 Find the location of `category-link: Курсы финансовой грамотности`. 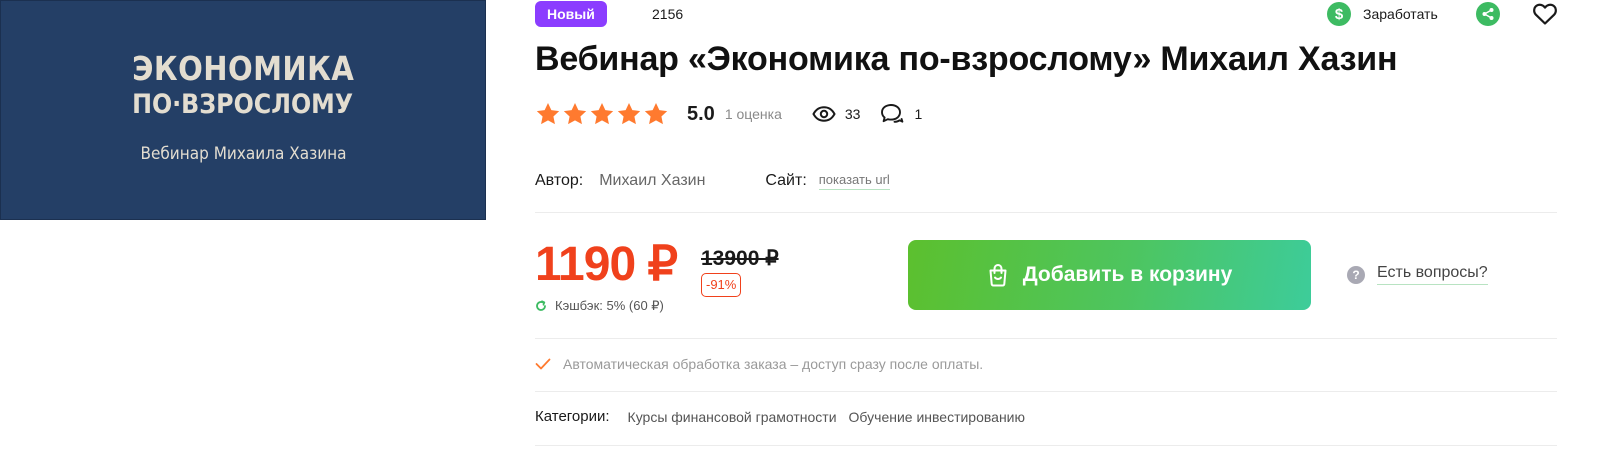

category-link: Курсы финансовой грамотности is located at coordinates (732, 417).